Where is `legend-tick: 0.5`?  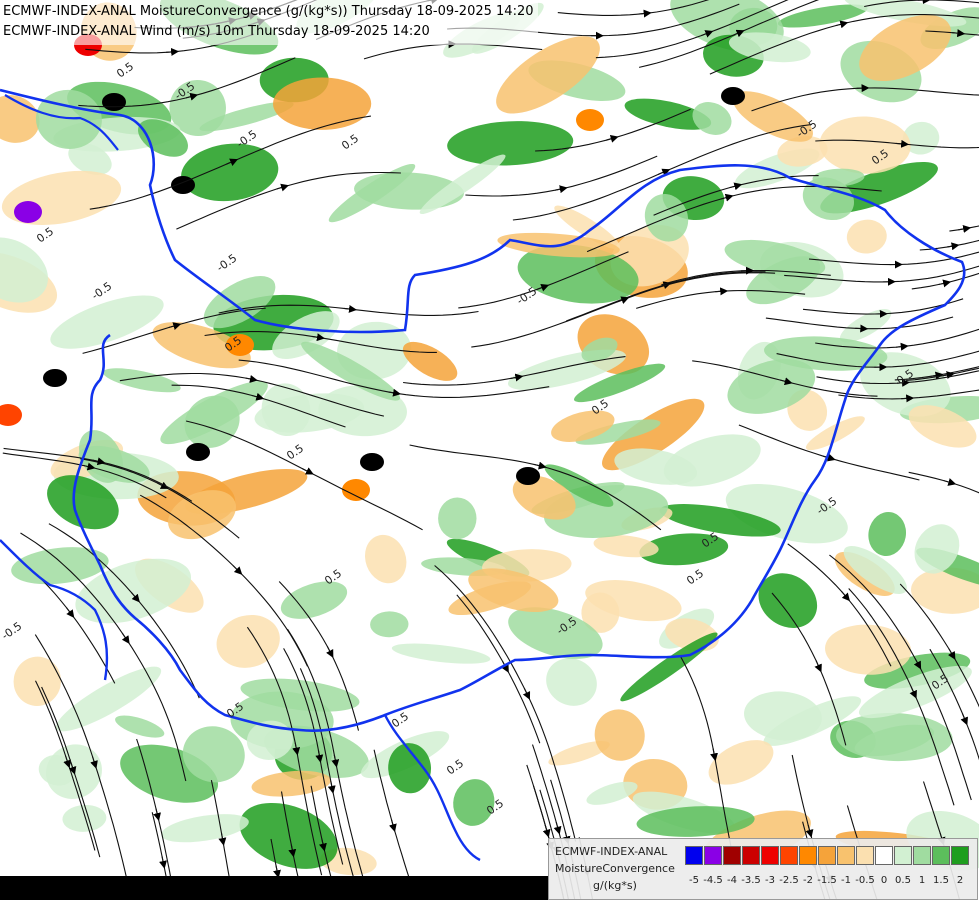
legend-tick: 0.5 is located at coordinates (903, 880).